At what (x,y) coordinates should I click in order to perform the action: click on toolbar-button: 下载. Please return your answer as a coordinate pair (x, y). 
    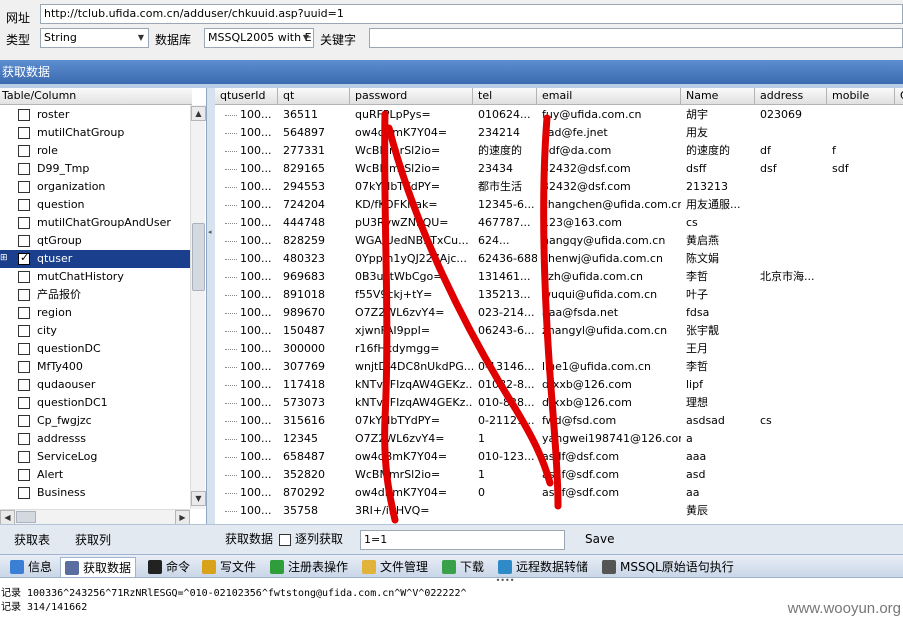
    Looking at the image, I should click on (463, 567).